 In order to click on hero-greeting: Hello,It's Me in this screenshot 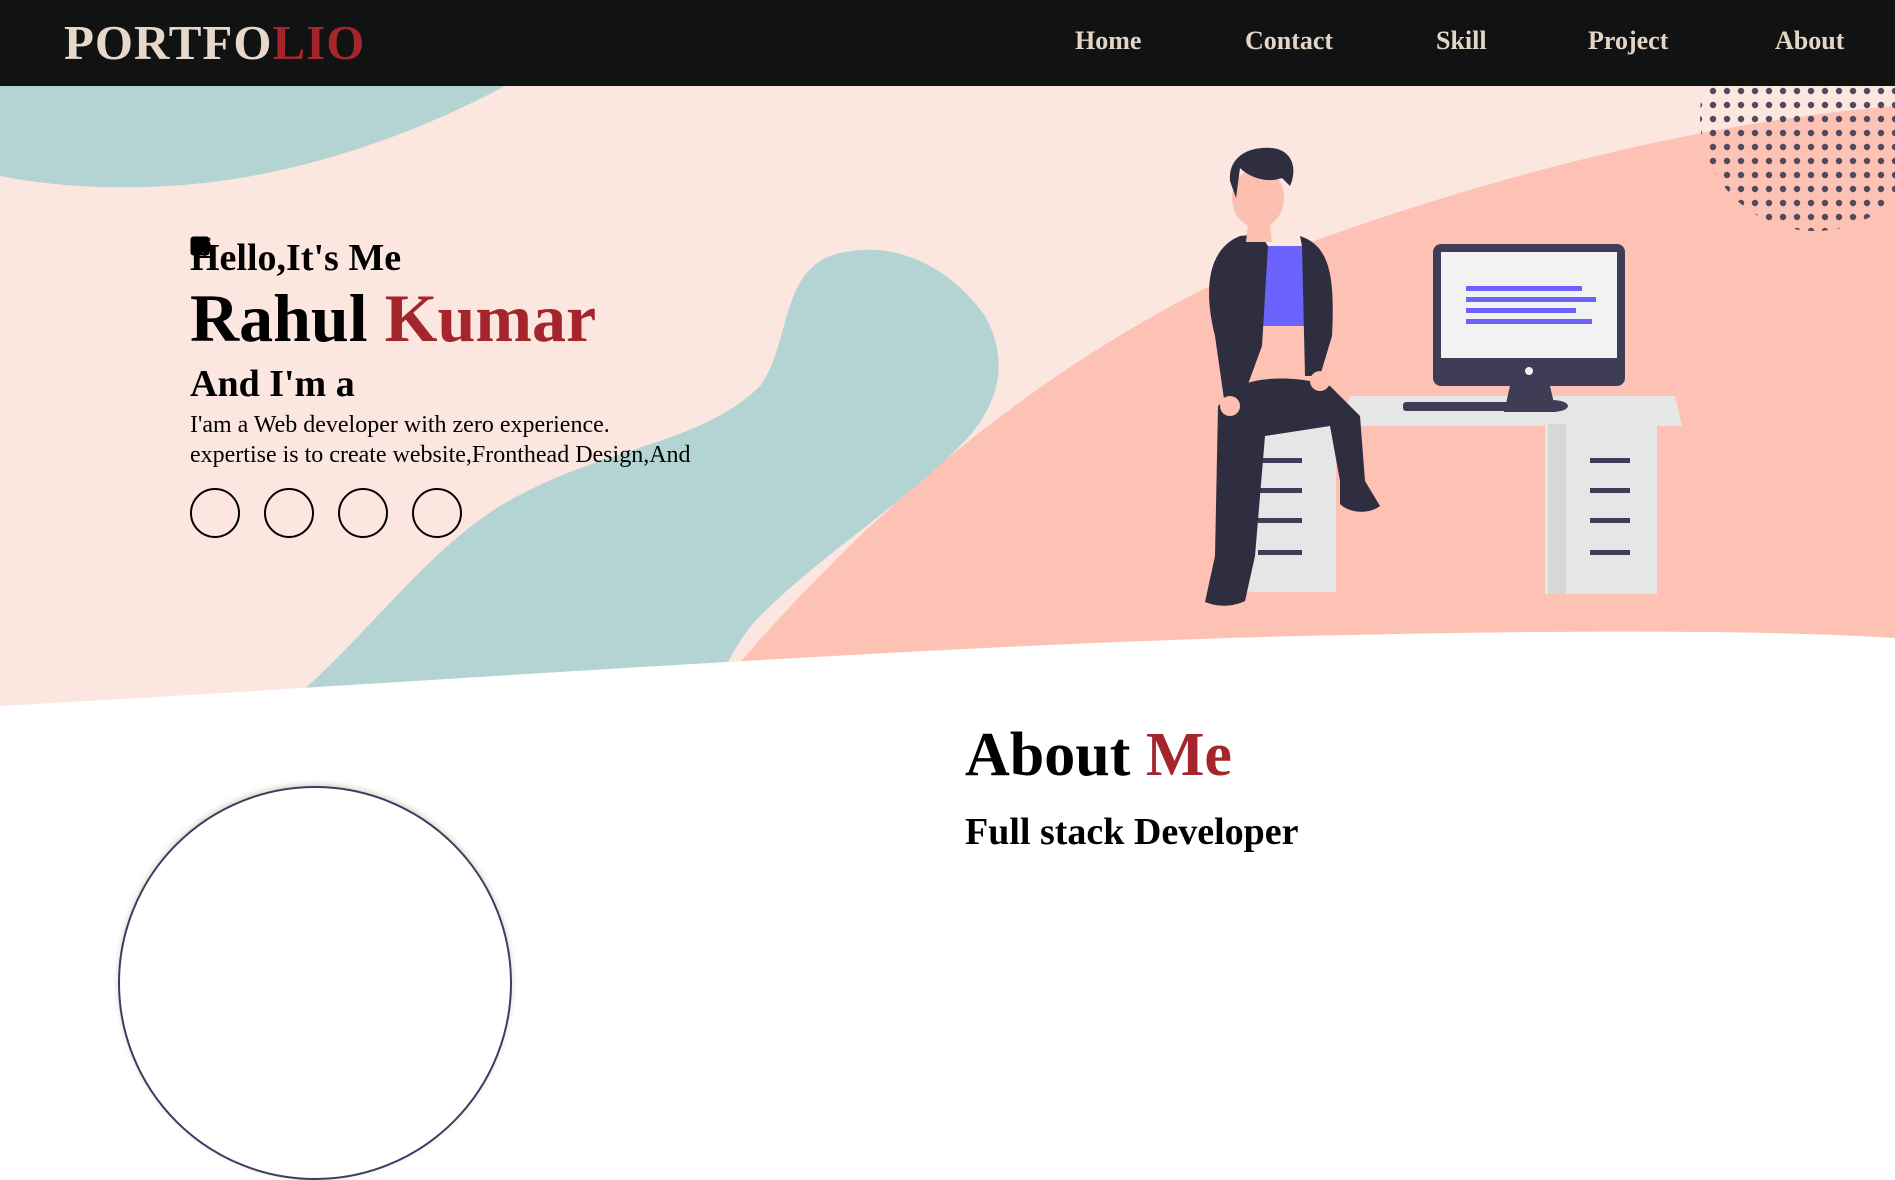, I will do `click(296, 258)`.